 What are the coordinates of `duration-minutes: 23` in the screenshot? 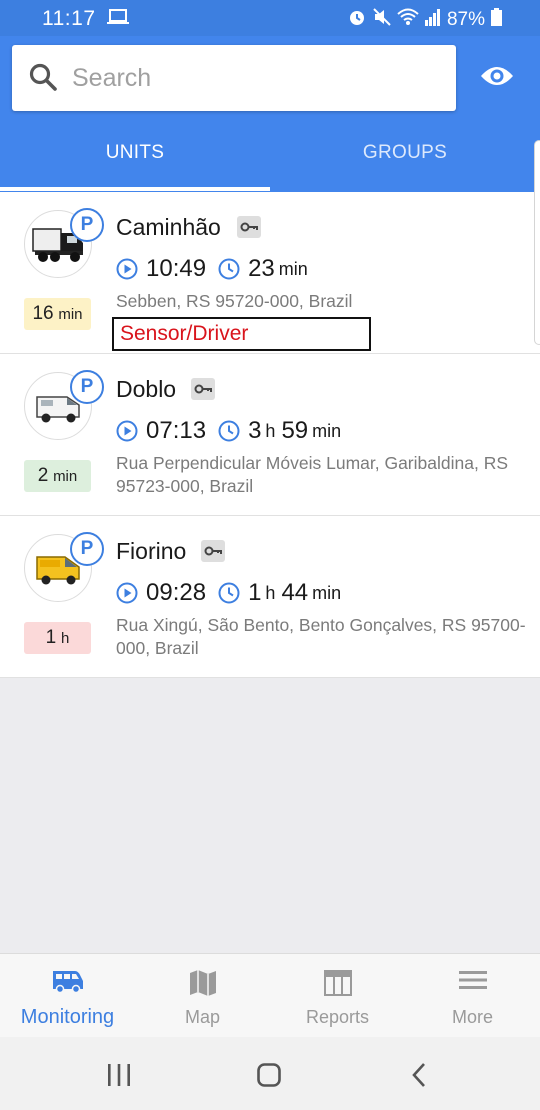 It's located at (261, 268).